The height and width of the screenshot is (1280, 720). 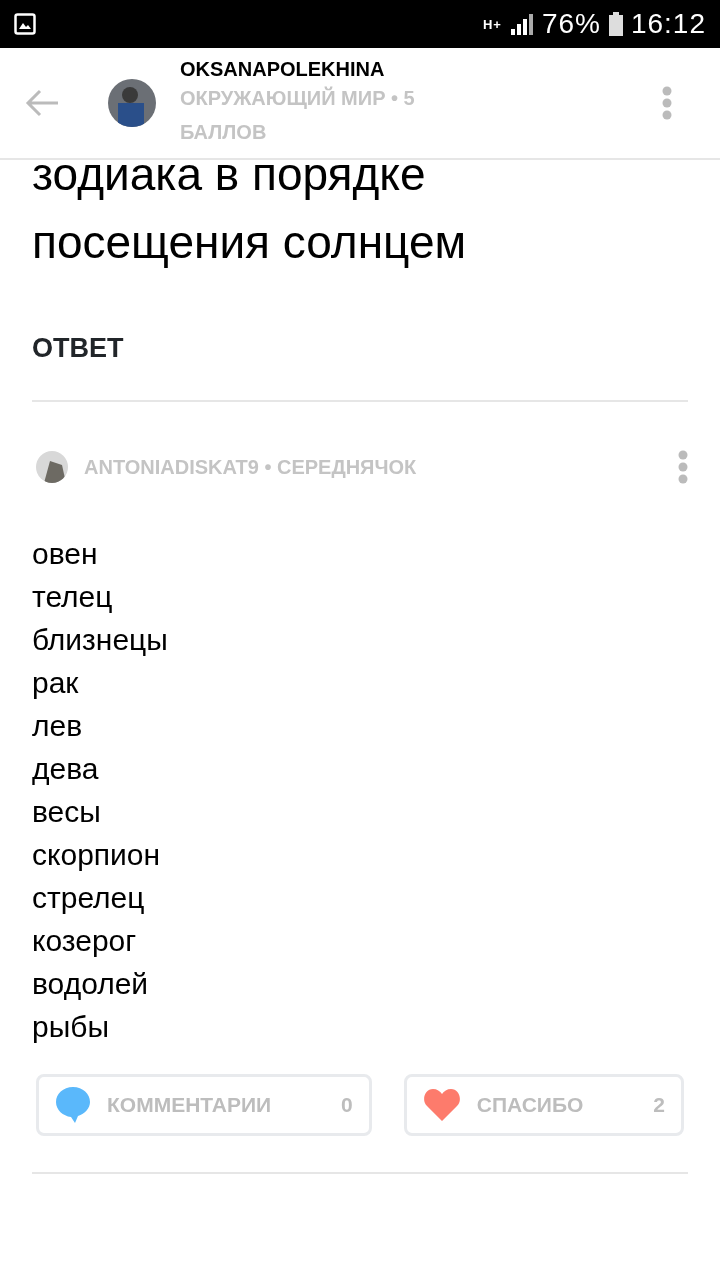 I want to click on answer-line: телец, so click(x=73, y=597).